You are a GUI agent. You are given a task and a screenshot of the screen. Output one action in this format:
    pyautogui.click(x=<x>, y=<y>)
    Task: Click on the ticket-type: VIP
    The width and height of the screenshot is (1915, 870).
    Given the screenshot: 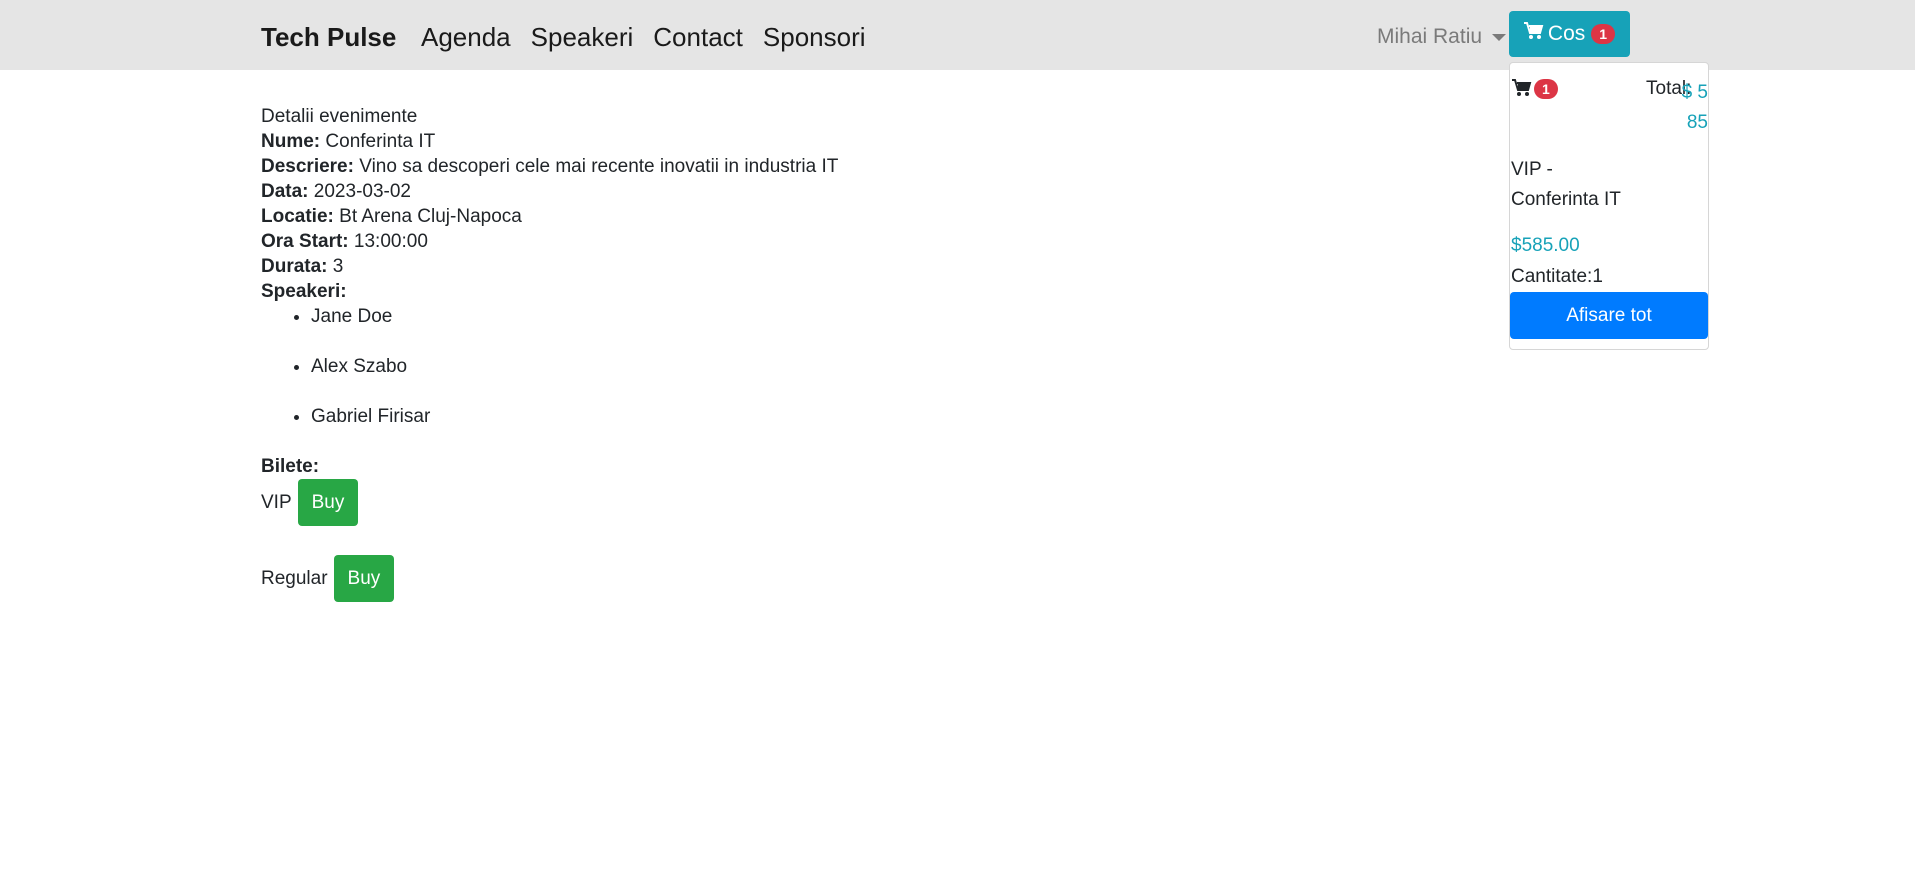 What is the action you would take?
    pyautogui.click(x=276, y=502)
    